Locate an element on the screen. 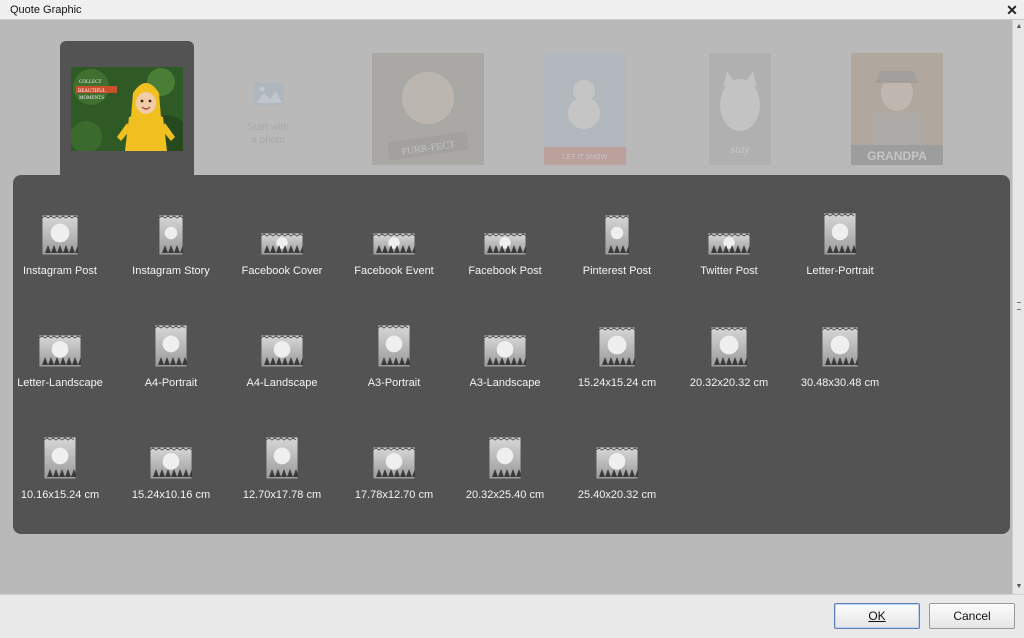  size-option-label: 15.24x10.16 cm is located at coordinates (171, 495).